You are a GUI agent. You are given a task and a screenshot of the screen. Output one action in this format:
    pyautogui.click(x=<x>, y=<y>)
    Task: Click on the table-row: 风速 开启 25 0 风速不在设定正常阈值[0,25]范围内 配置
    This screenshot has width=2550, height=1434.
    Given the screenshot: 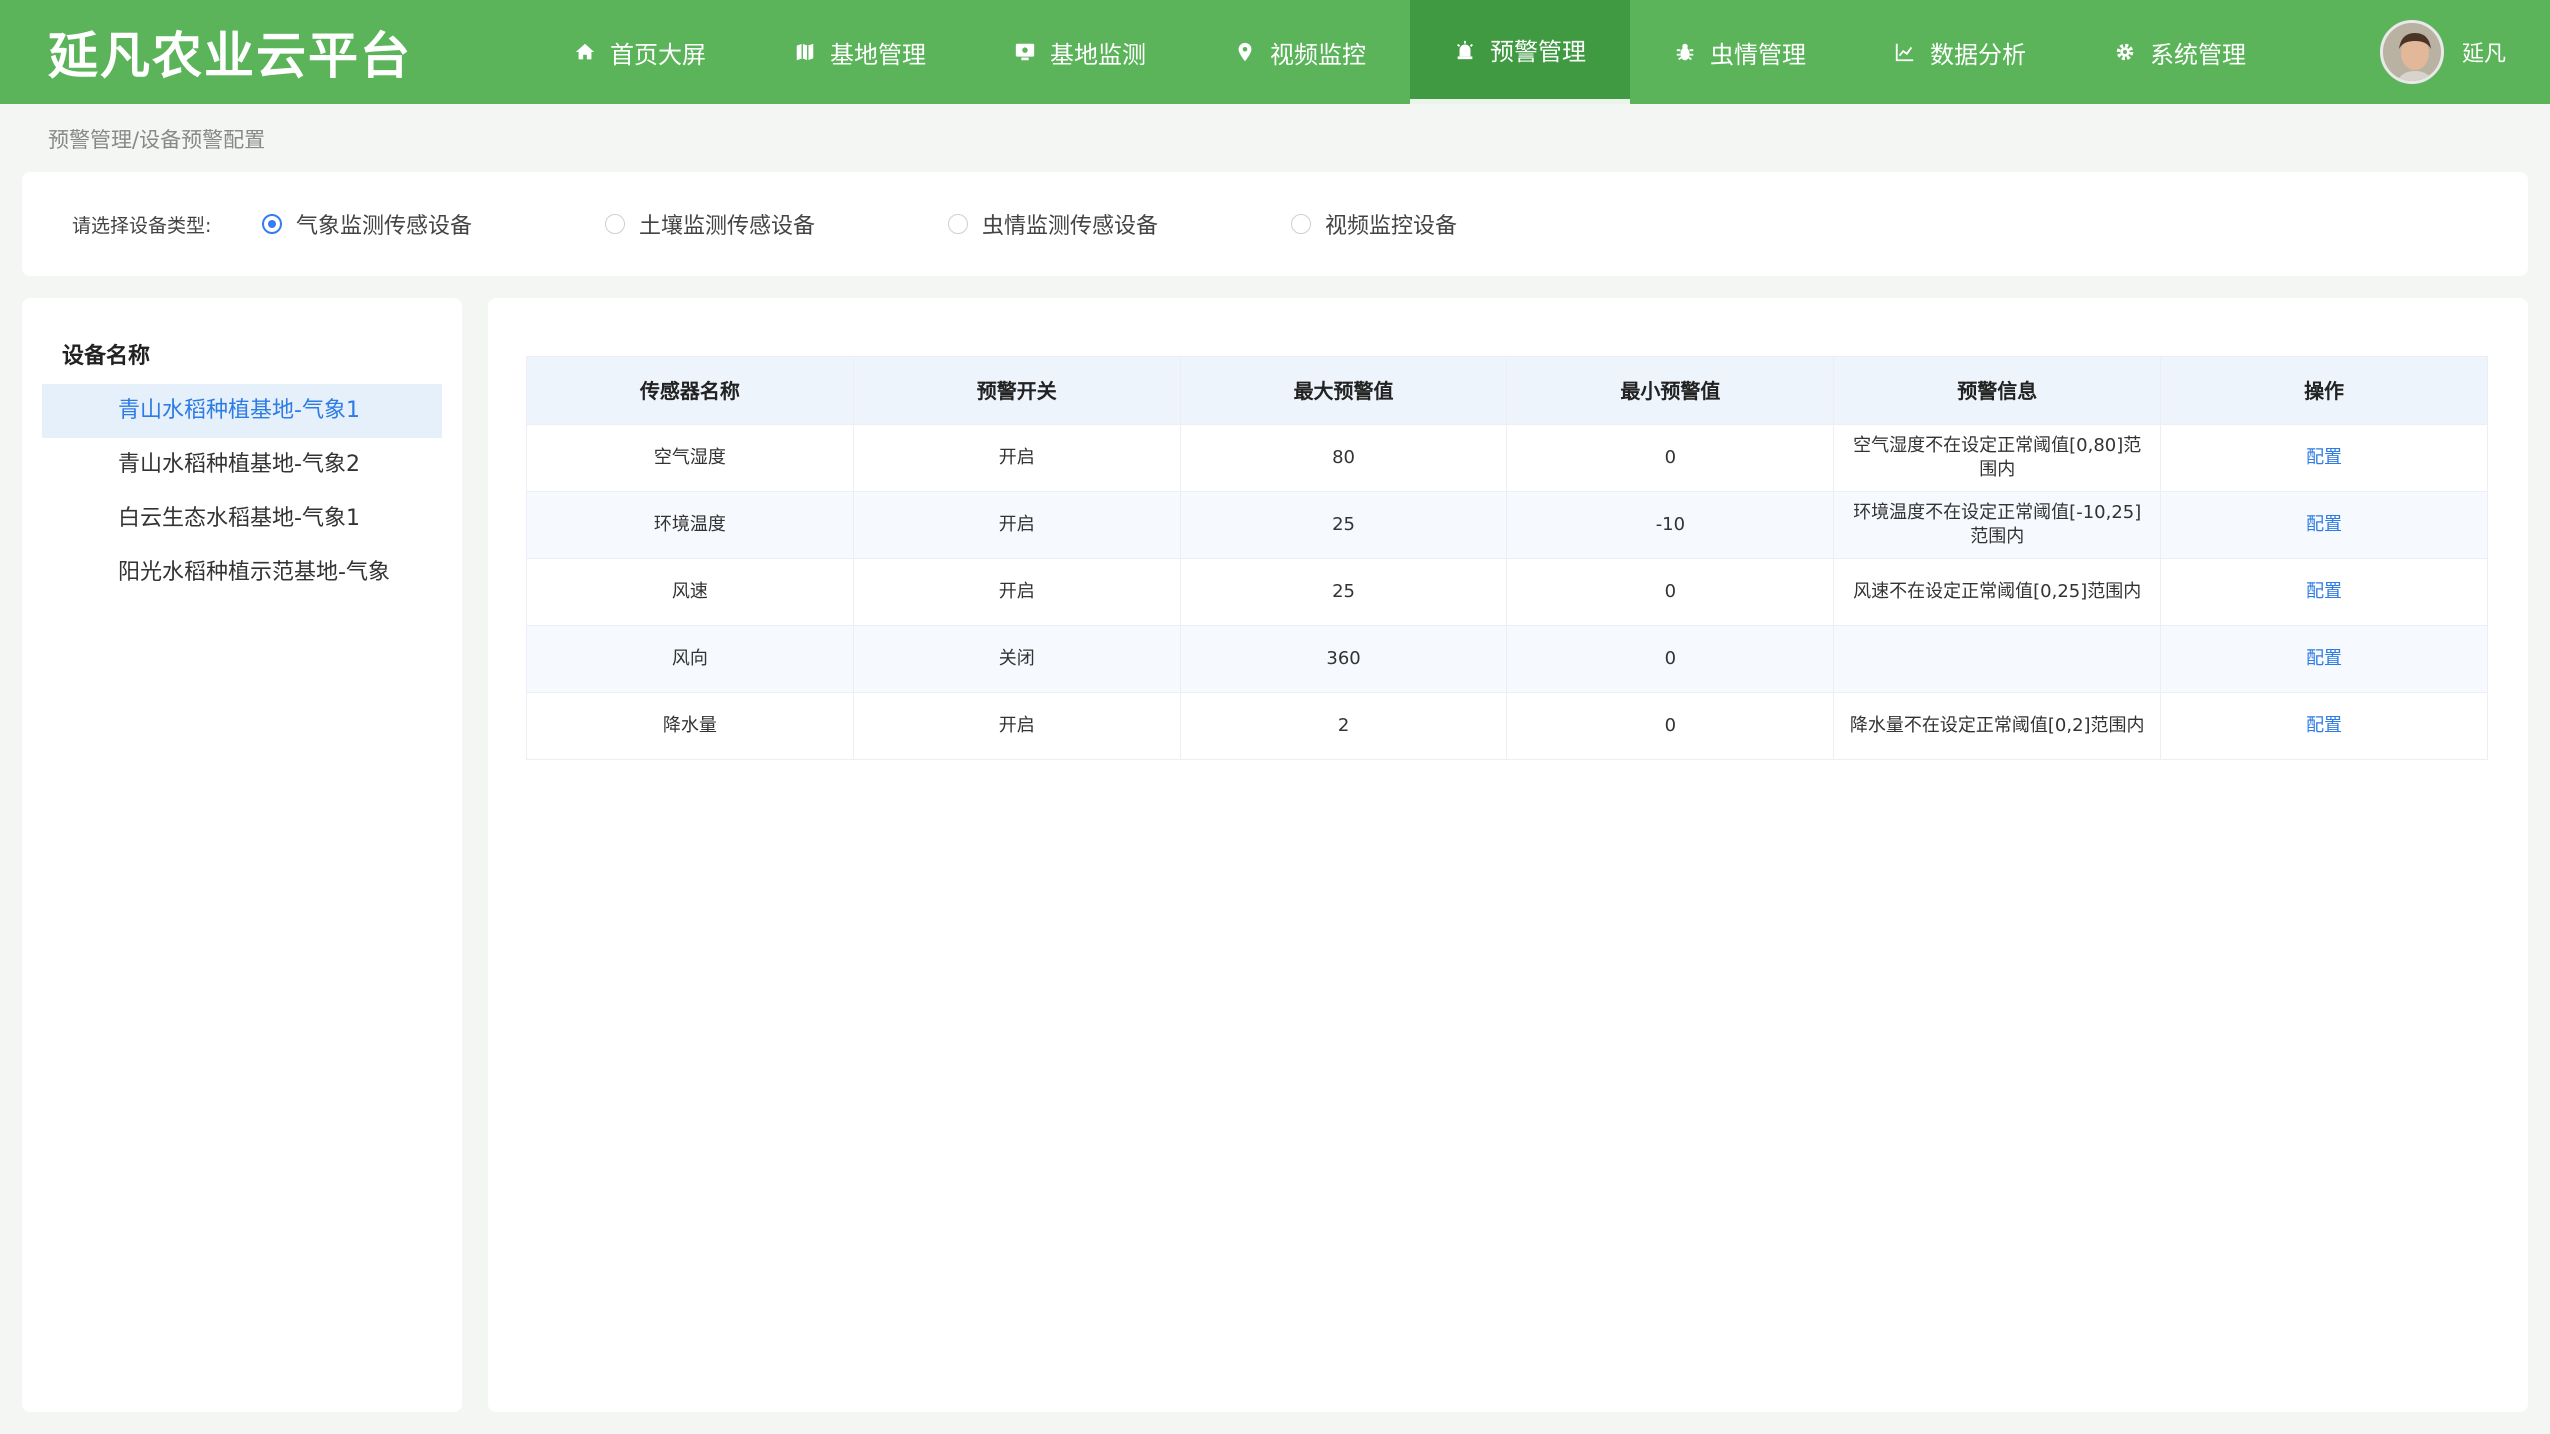 What is the action you would take?
    pyautogui.click(x=1507, y=592)
    